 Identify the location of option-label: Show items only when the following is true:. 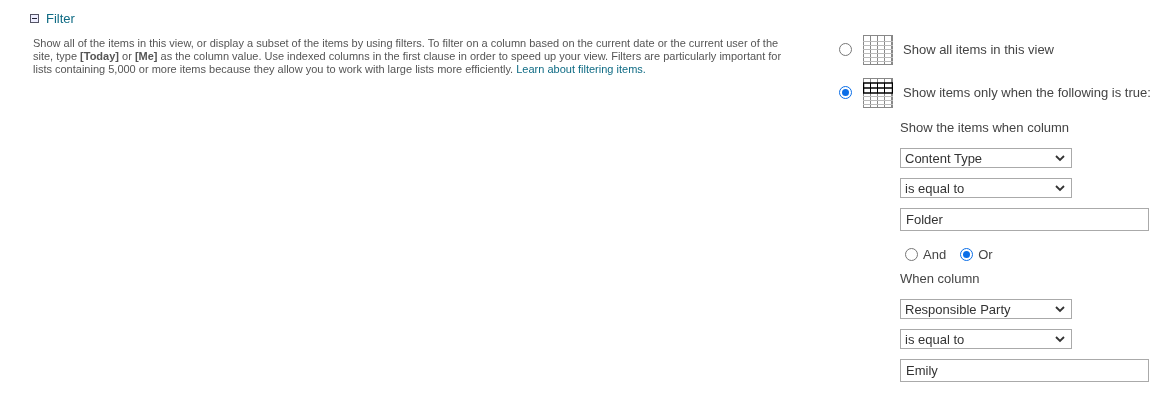
(1027, 92).